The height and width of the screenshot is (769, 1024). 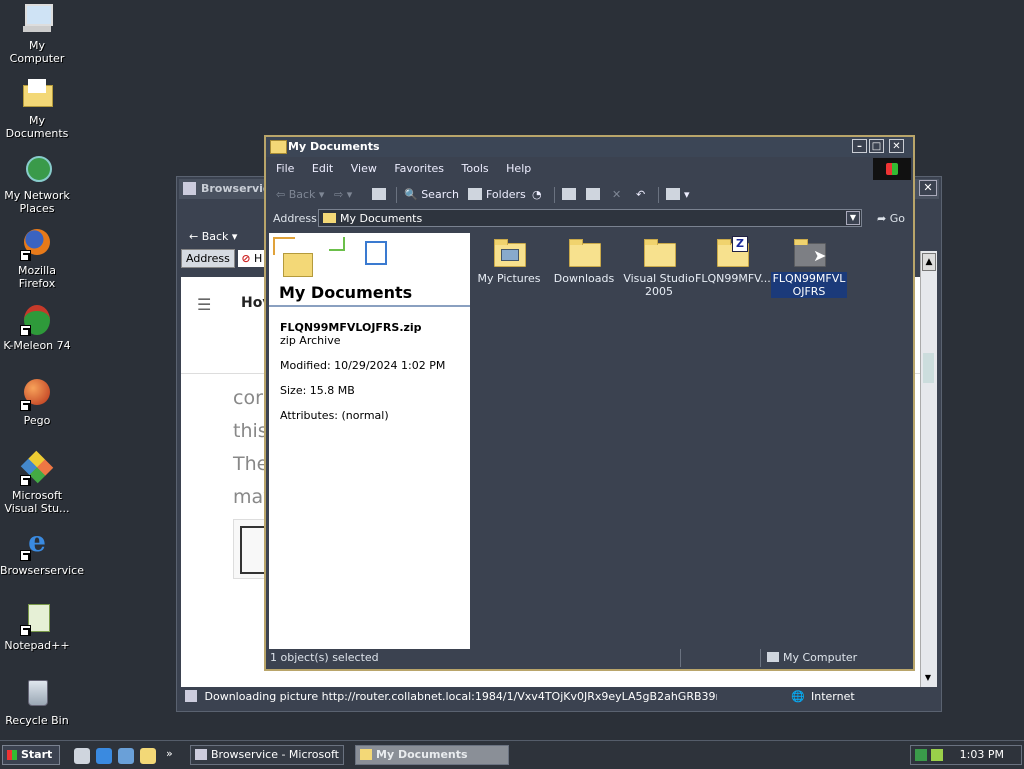 I want to click on menu-file: File, so click(x=285, y=168).